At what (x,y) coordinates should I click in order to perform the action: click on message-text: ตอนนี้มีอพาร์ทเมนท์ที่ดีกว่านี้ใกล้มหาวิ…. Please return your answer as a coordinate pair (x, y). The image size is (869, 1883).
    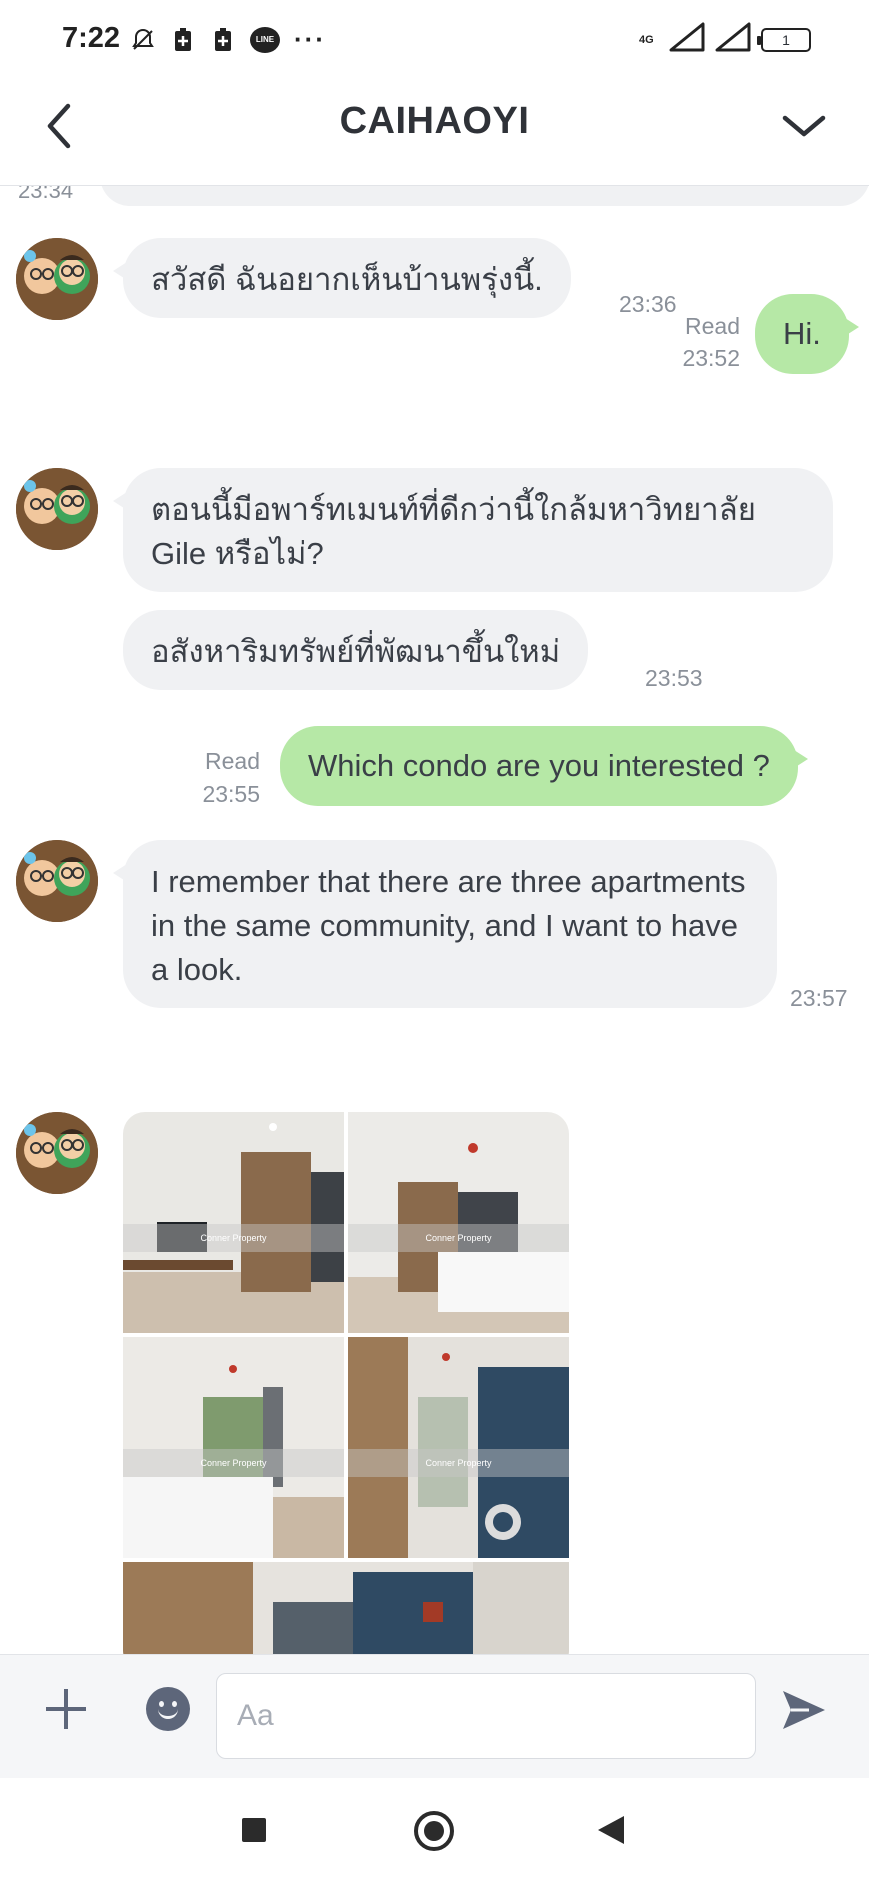
    Looking at the image, I should click on (453, 531).